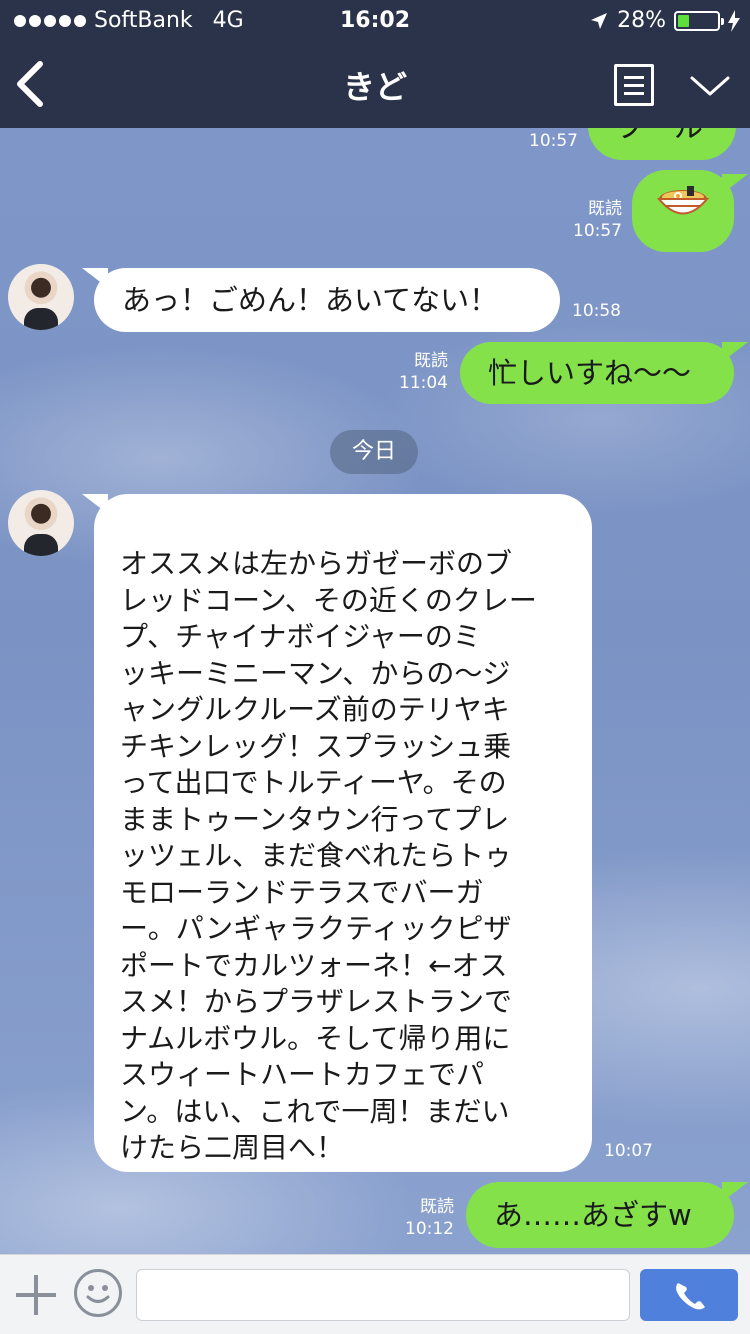 Image resolution: width=750 pixels, height=1334 pixels. What do you see at coordinates (310, 300) in the screenshot?
I see `message-text: あっ！ごめん！あいてない！` at bounding box center [310, 300].